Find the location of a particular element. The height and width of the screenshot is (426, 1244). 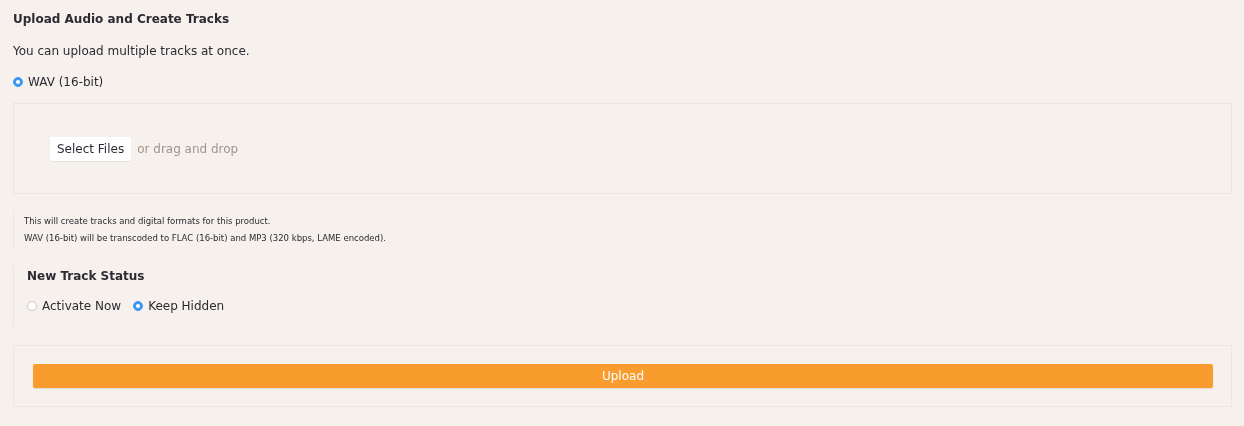

drop-hint: or drag and drop is located at coordinates (188, 148).